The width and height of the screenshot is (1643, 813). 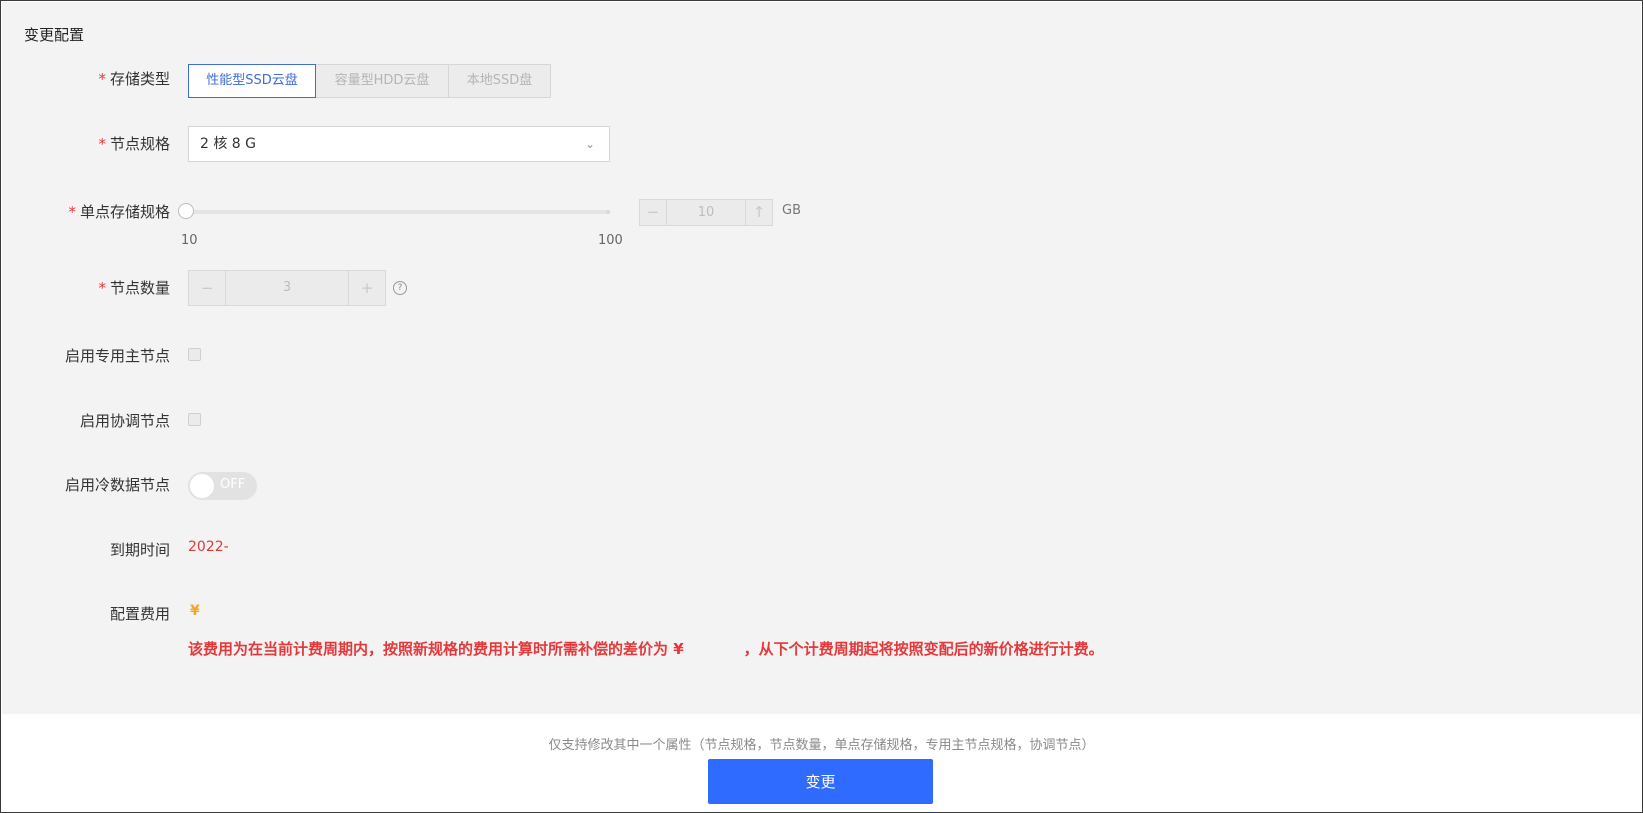 I want to click on storage-type-label: * 存储类型, so click(x=134, y=79).